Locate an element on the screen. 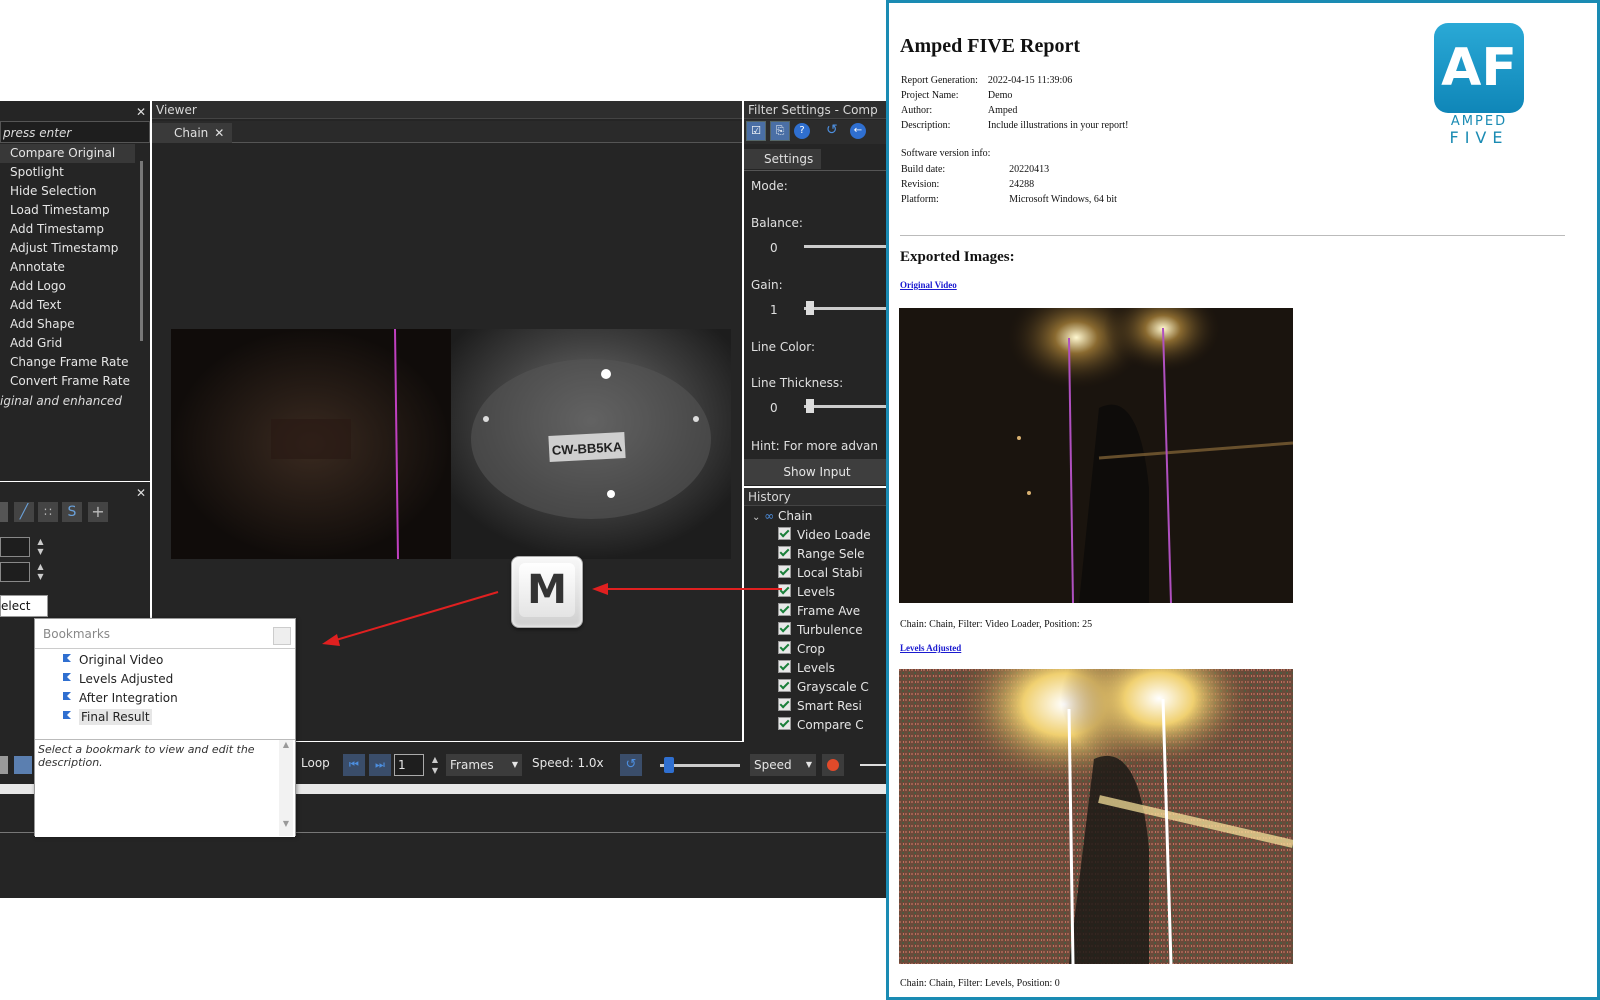 The image size is (1600, 1000). meta-row: Platform: Microsoft Windows, 64 bit is located at coordinates (1009, 199).